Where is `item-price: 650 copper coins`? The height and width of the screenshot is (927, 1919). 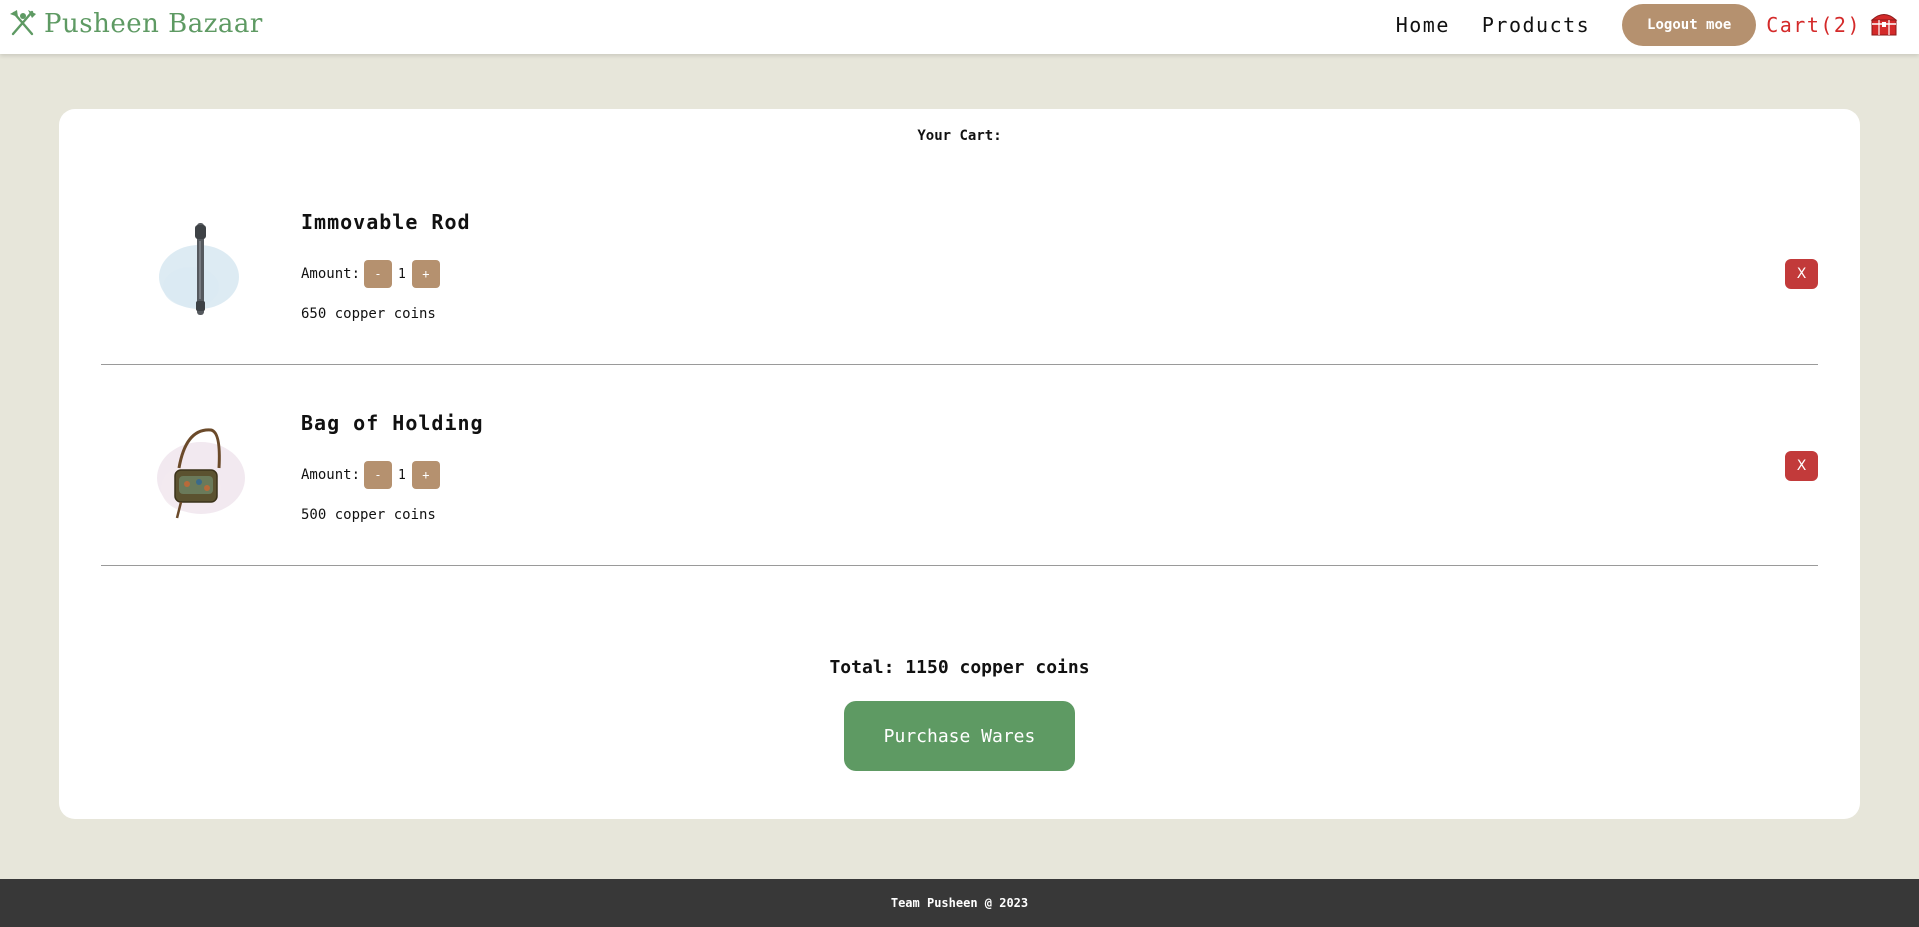 item-price: 650 copper coins is located at coordinates (368, 314).